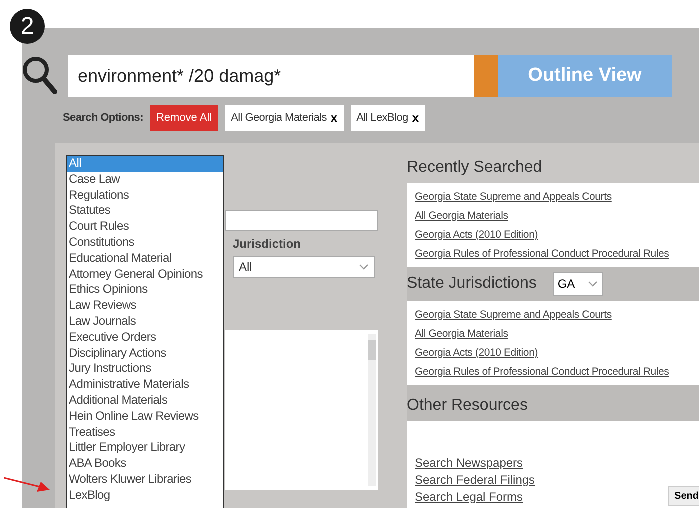  Describe the element at coordinates (486, 76) in the screenshot. I see `search-field-accent` at that location.